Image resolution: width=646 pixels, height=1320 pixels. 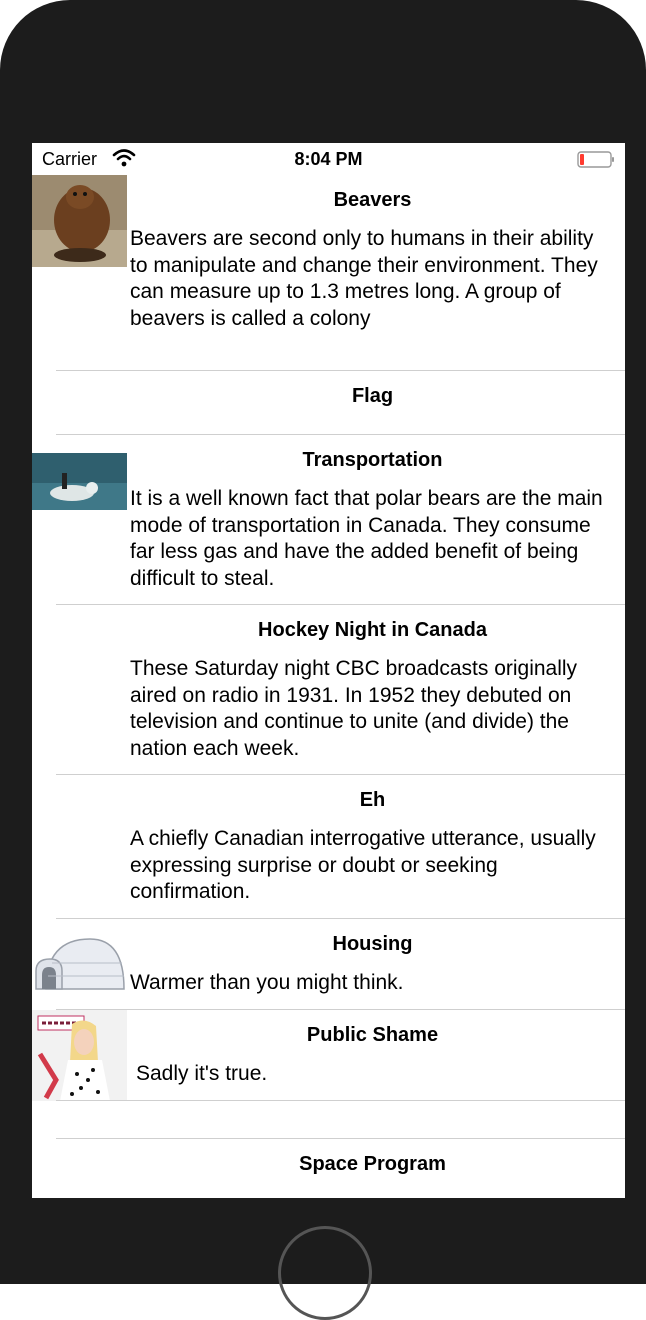 What do you see at coordinates (325, 1273) in the screenshot?
I see `home-button` at bounding box center [325, 1273].